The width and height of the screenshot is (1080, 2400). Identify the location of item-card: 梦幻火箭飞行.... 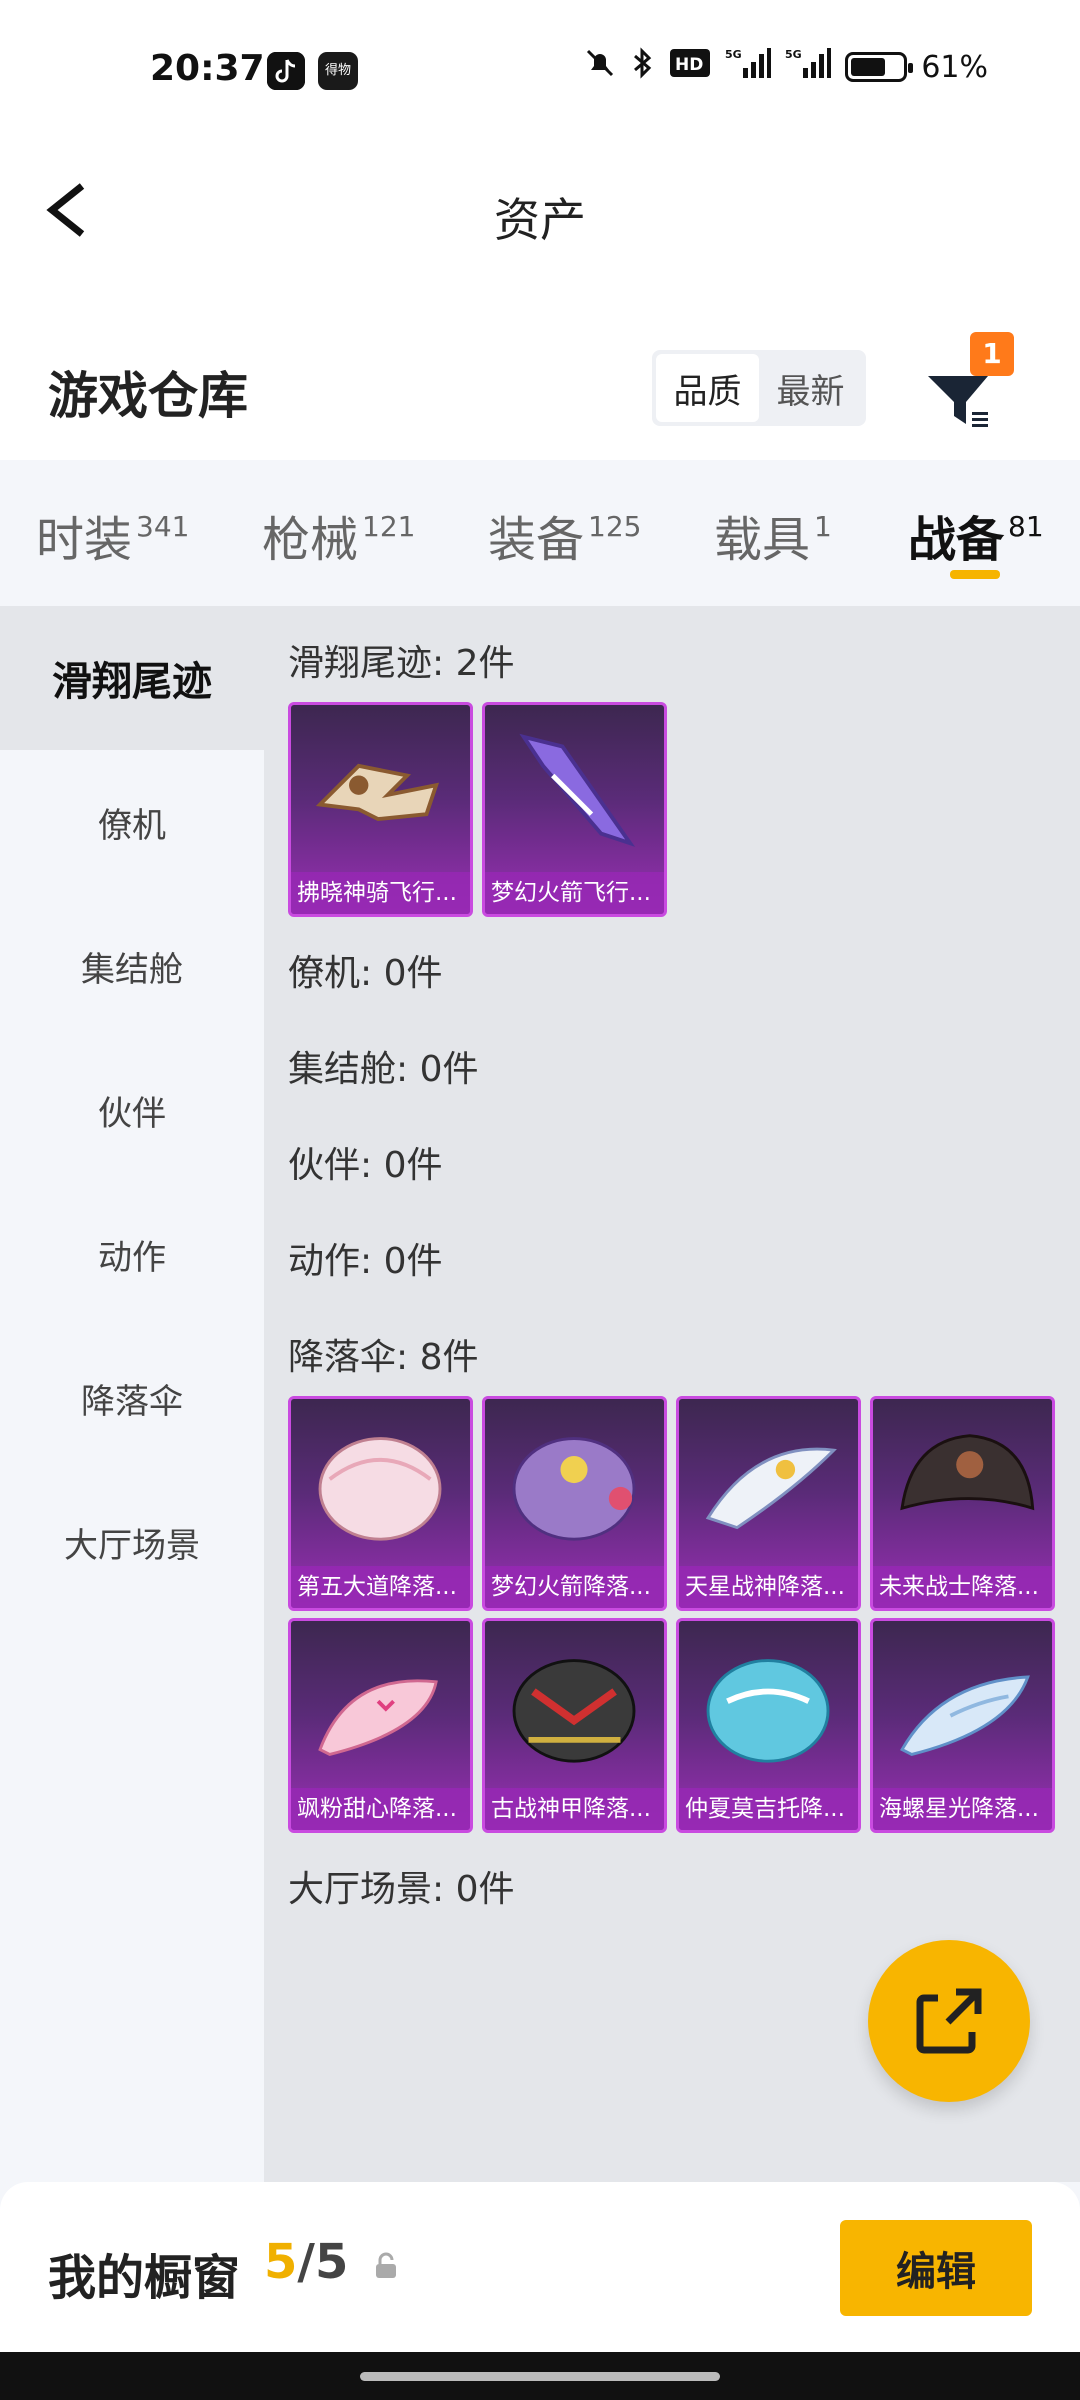
(574, 809).